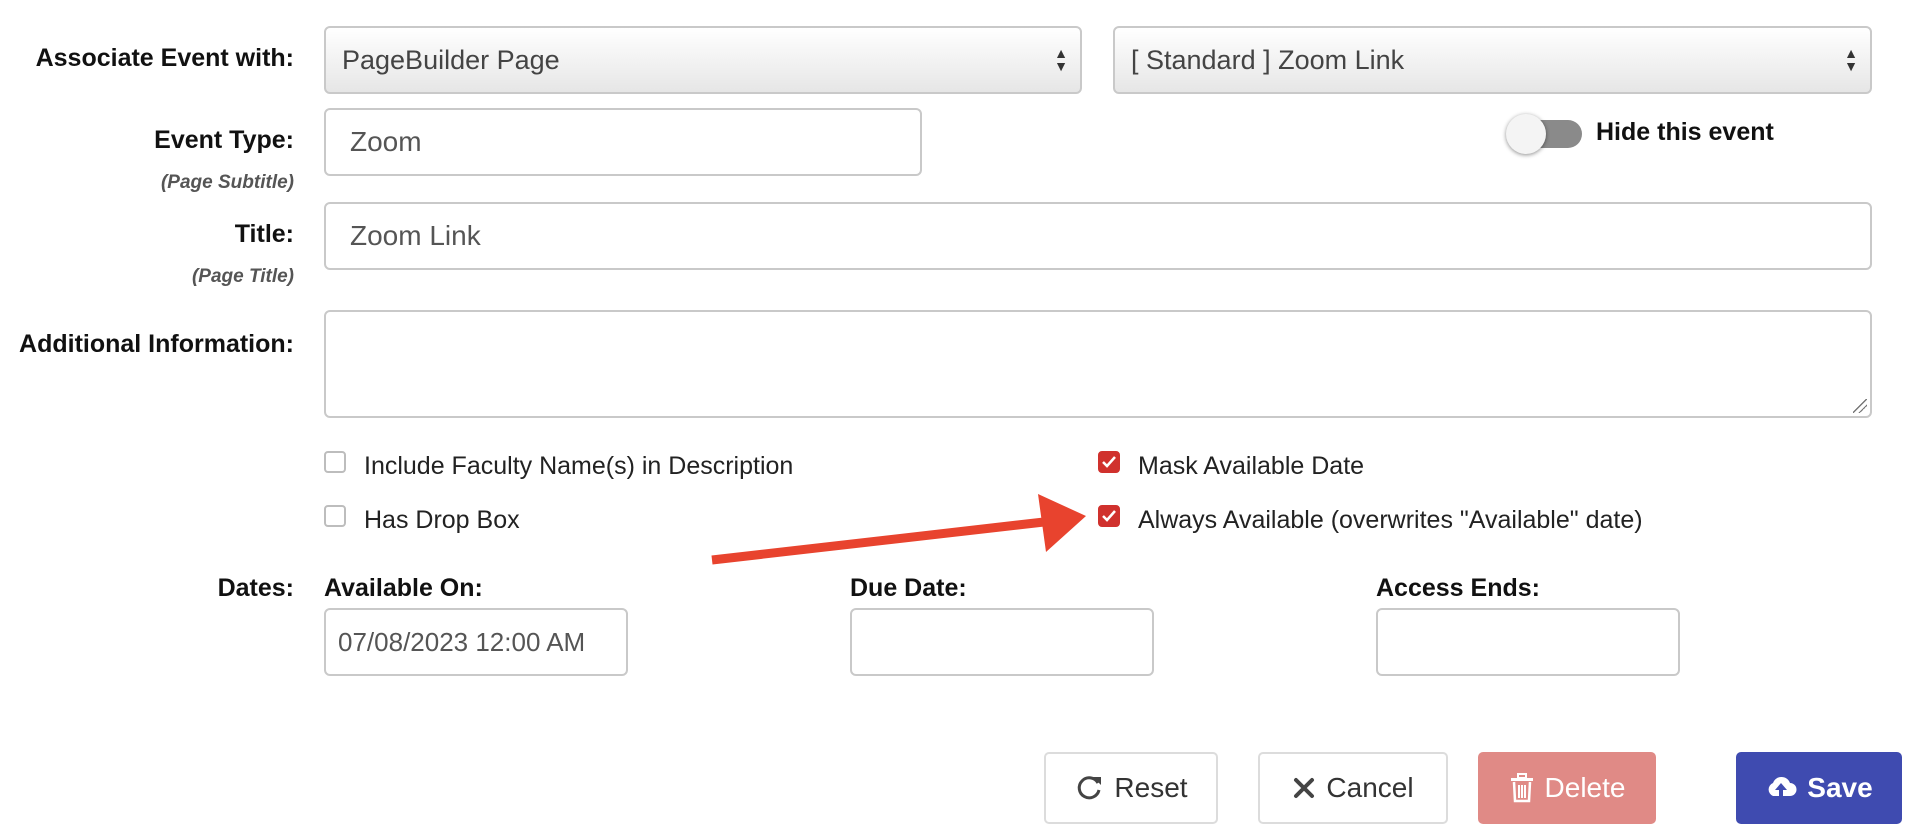 The width and height of the screenshot is (1914, 834). Describe the element at coordinates (164, 58) in the screenshot. I see `associate-event-label: Associate Event with:` at that location.